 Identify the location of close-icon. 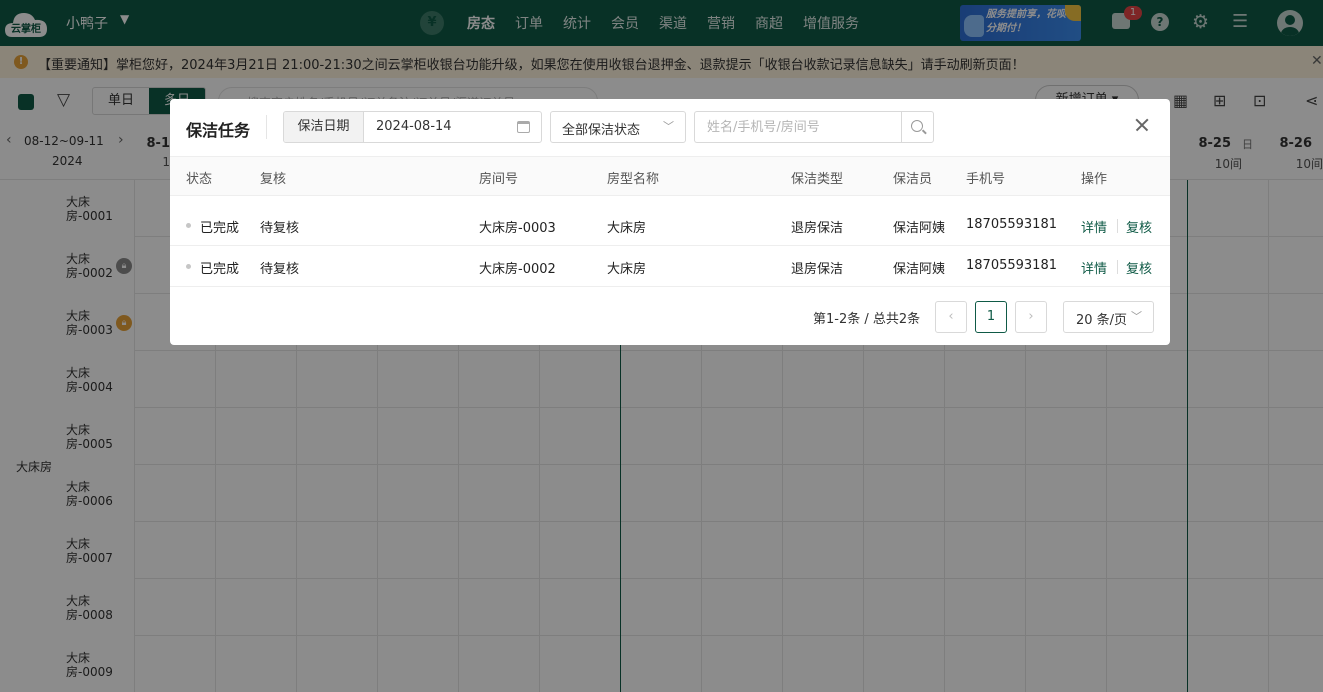
(1142, 125).